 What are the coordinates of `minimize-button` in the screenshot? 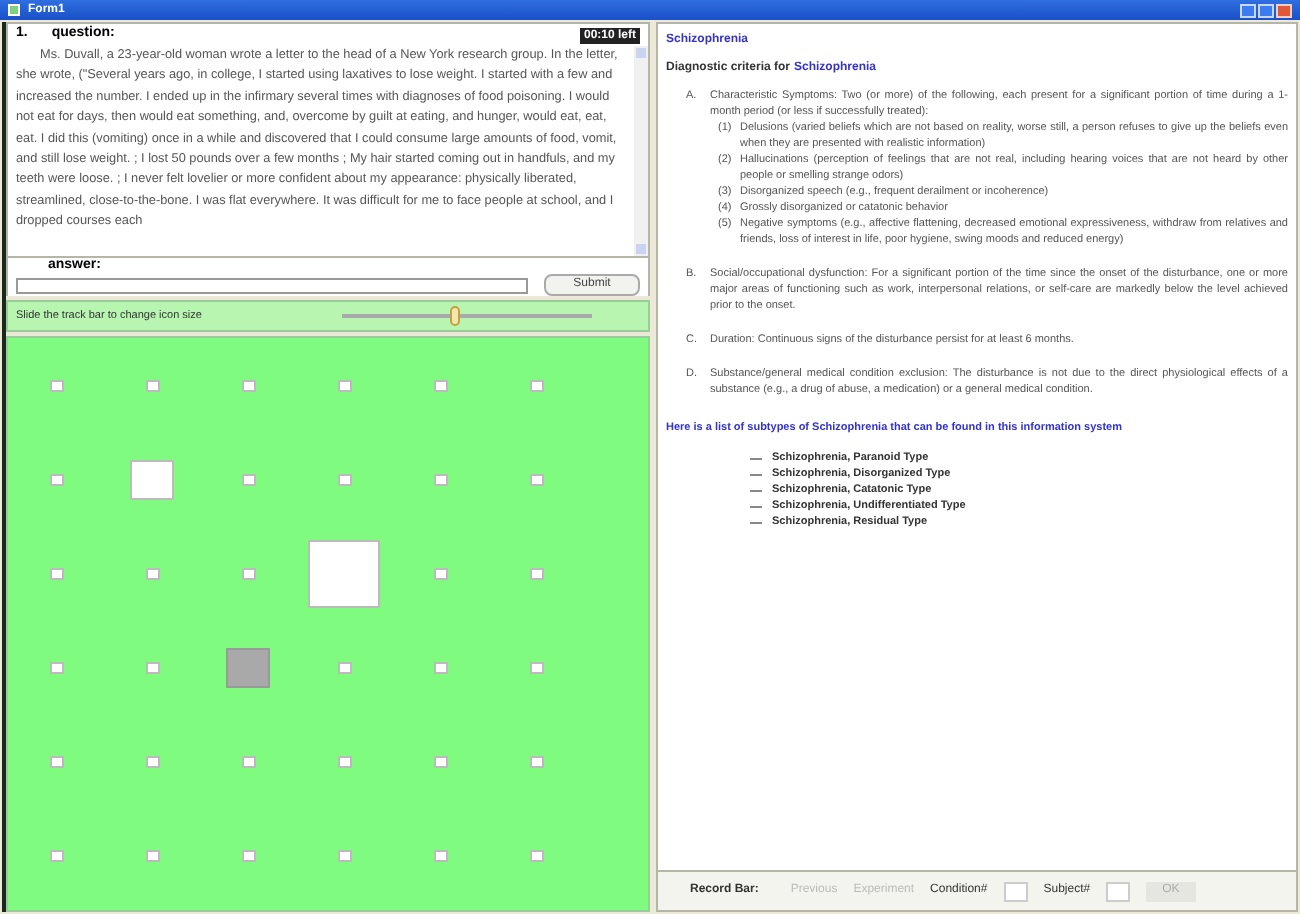 It's located at (1248, 10).